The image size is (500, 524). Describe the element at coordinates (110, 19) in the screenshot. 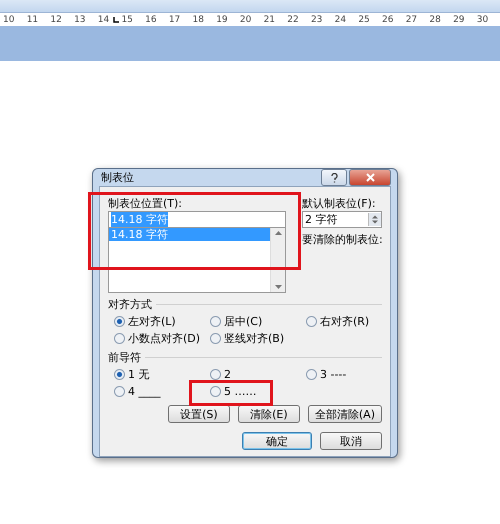

I see `ruler-number: 14` at that location.